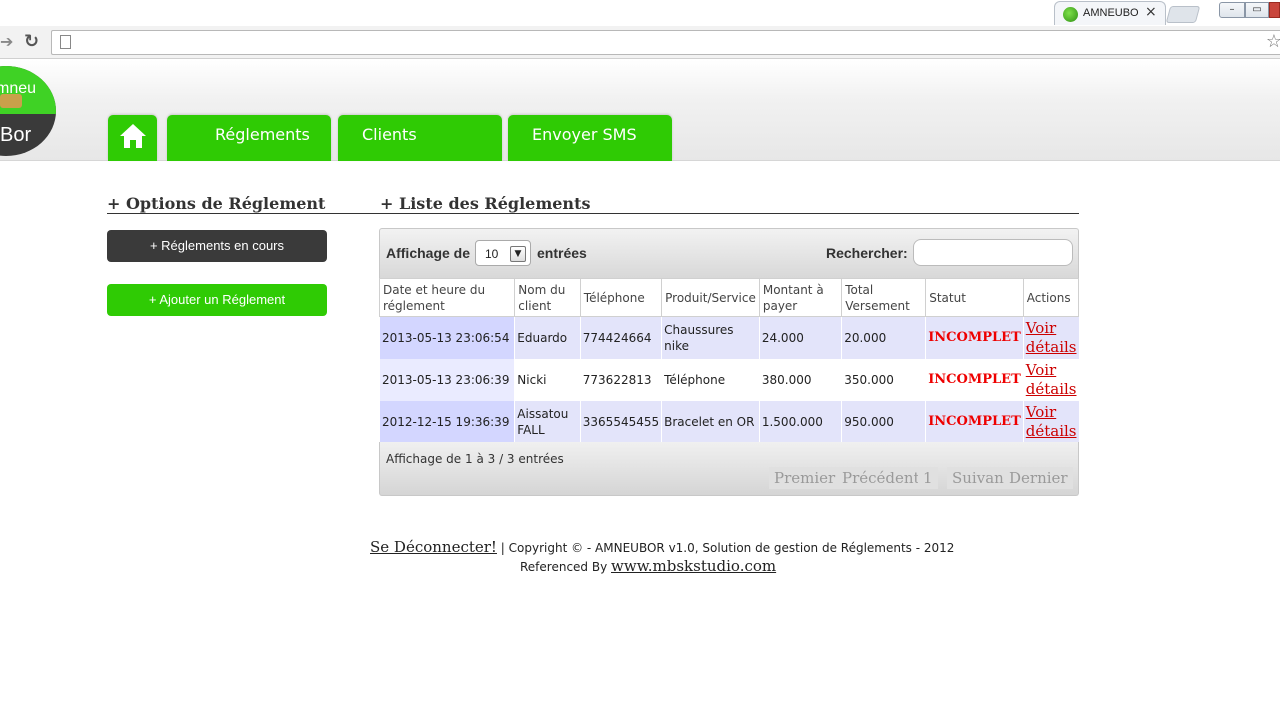 The height and width of the screenshot is (722, 1280). Describe the element at coordinates (446, 421) in the screenshot. I see `cell-date: 2012-12-15 19:36:39` at that location.